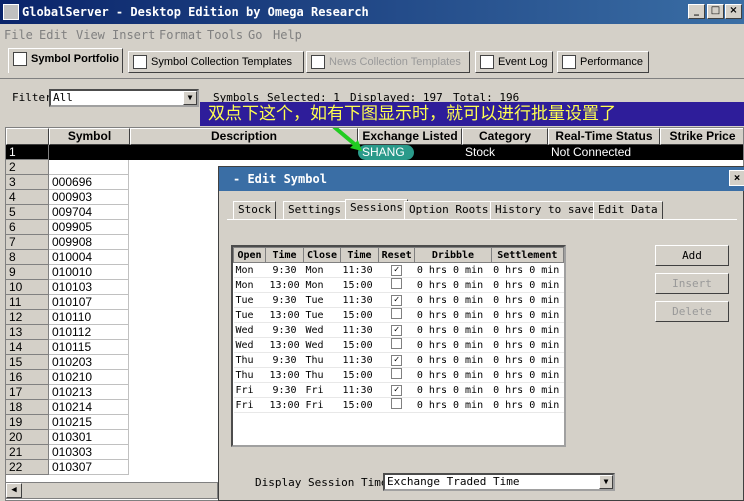 This screenshot has height=501, width=744. I want to click on header-strike: Strike Price, so click(701, 136).